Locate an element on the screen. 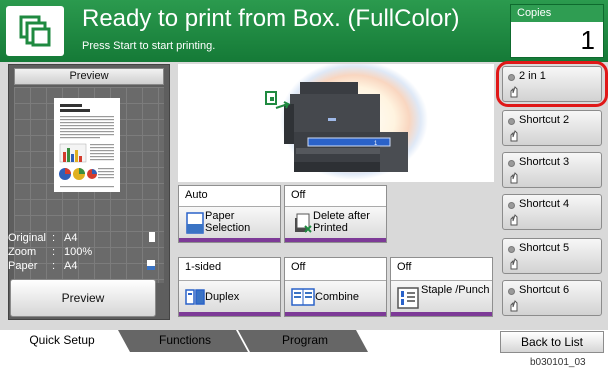  shortcut-3-button: Shortcut 3 is located at coordinates (552, 170).